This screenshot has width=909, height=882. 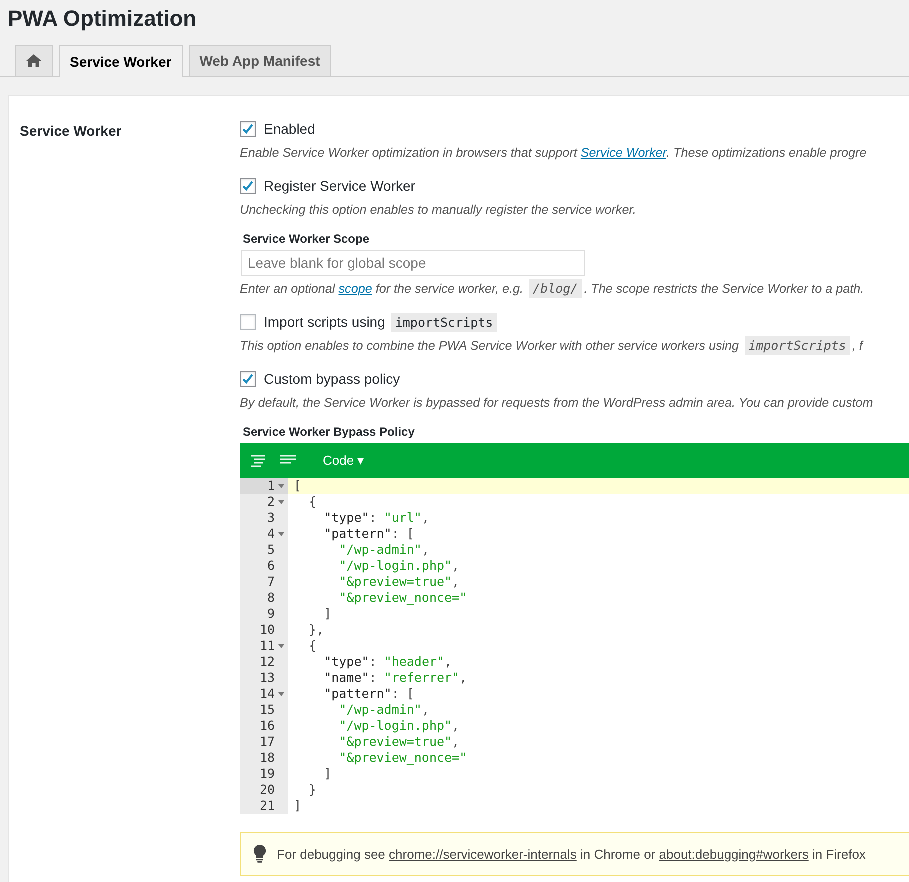 What do you see at coordinates (734, 854) in the screenshot?
I see `link: about:debugging#workers` at bounding box center [734, 854].